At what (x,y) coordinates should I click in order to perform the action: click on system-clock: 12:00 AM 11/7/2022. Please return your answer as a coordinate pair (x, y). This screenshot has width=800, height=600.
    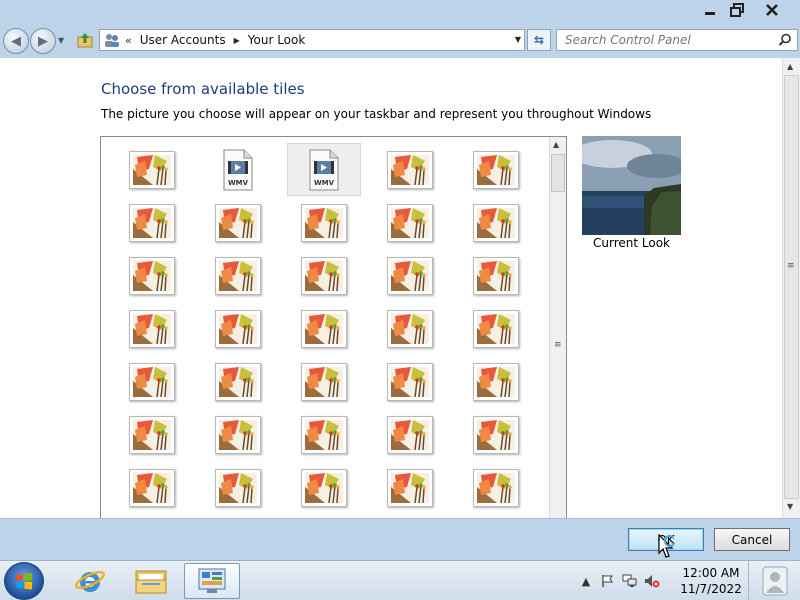
    Looking at the image, I should click on (711, 581).